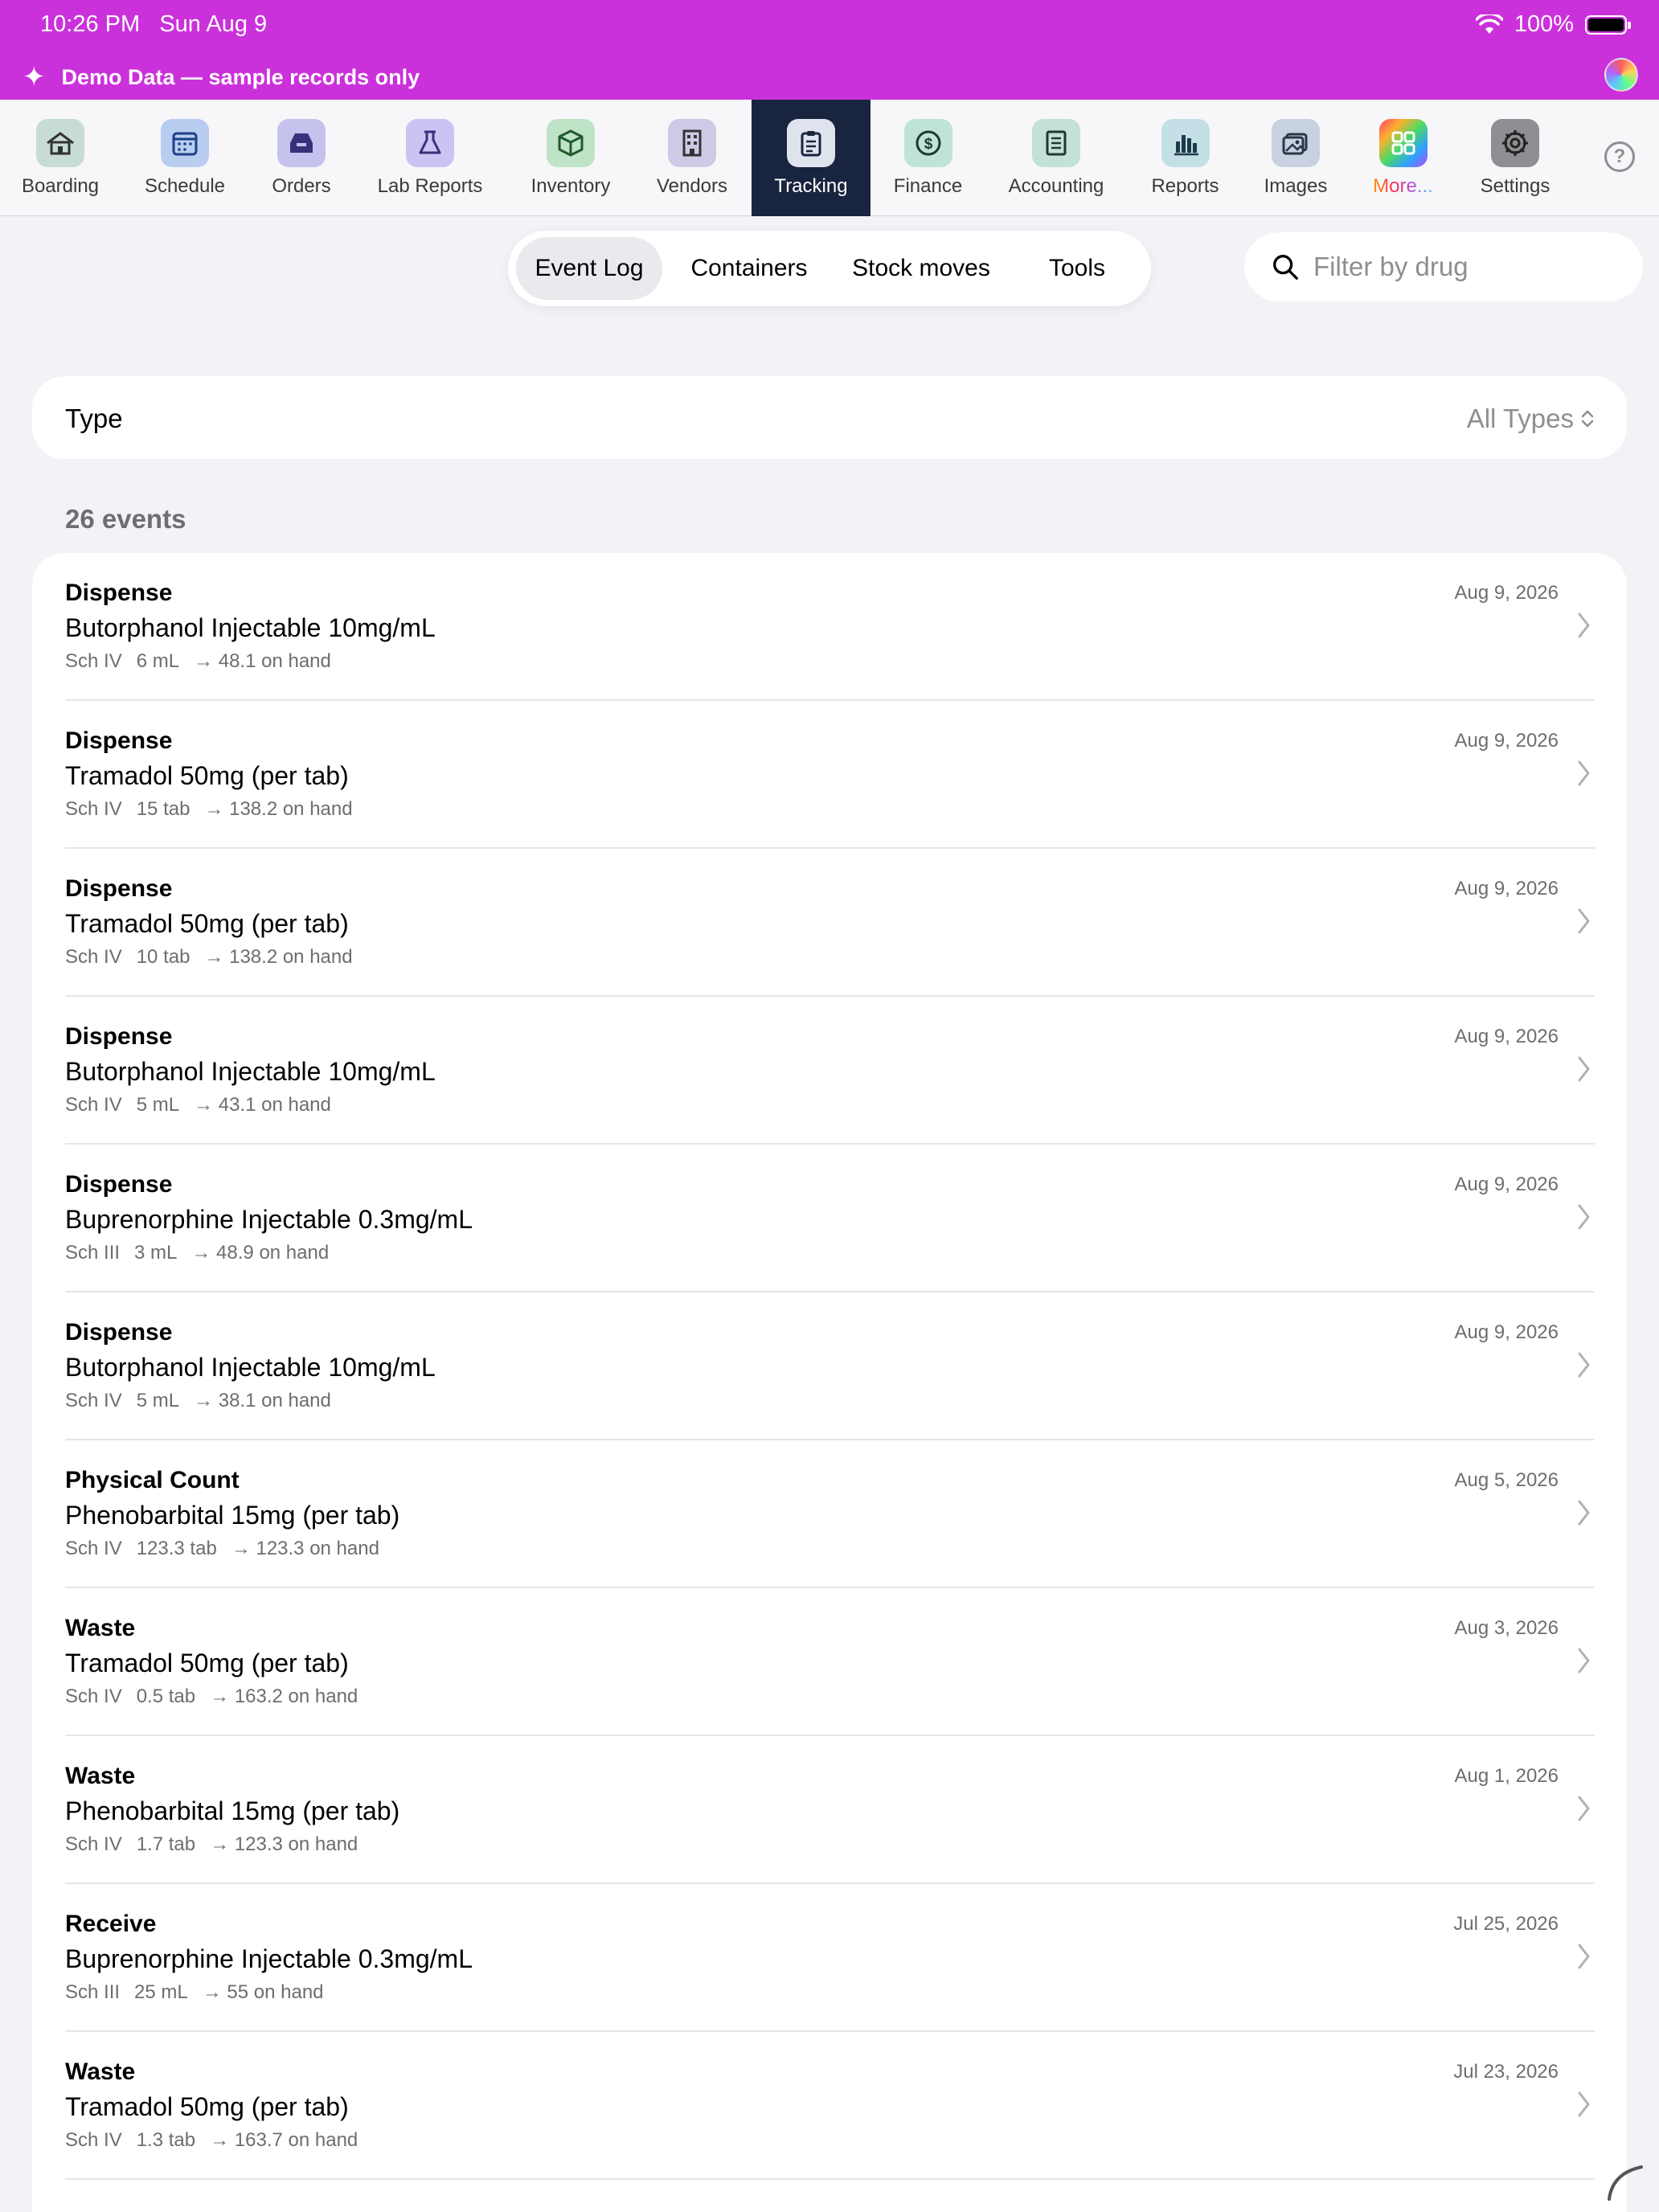 This screenshot has height=2212, width=1659. I want to click on resize-handle-icon, so click(1624, 2182).